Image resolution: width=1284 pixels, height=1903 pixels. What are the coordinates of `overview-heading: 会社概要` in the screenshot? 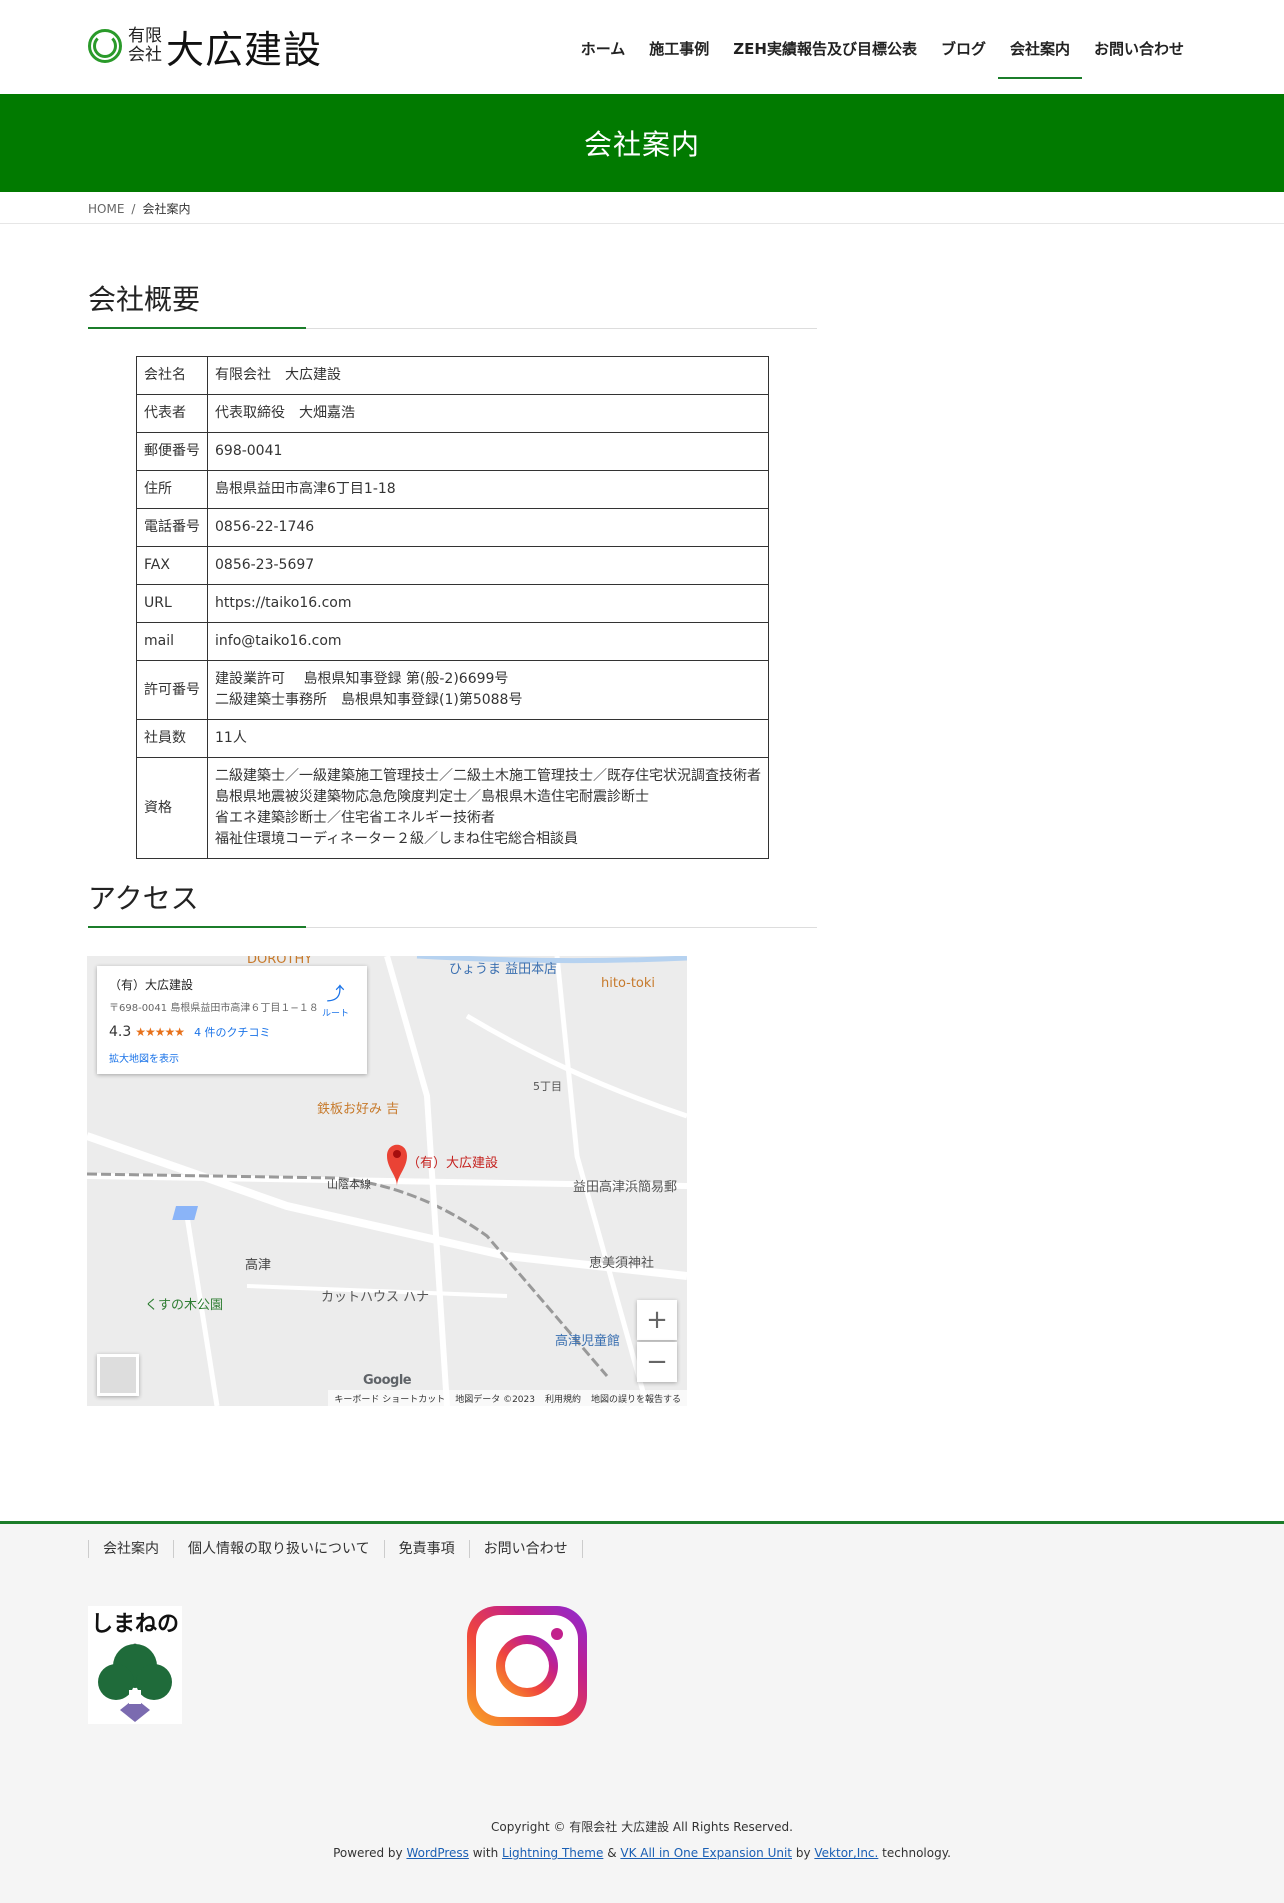 It's located at (197, 303).